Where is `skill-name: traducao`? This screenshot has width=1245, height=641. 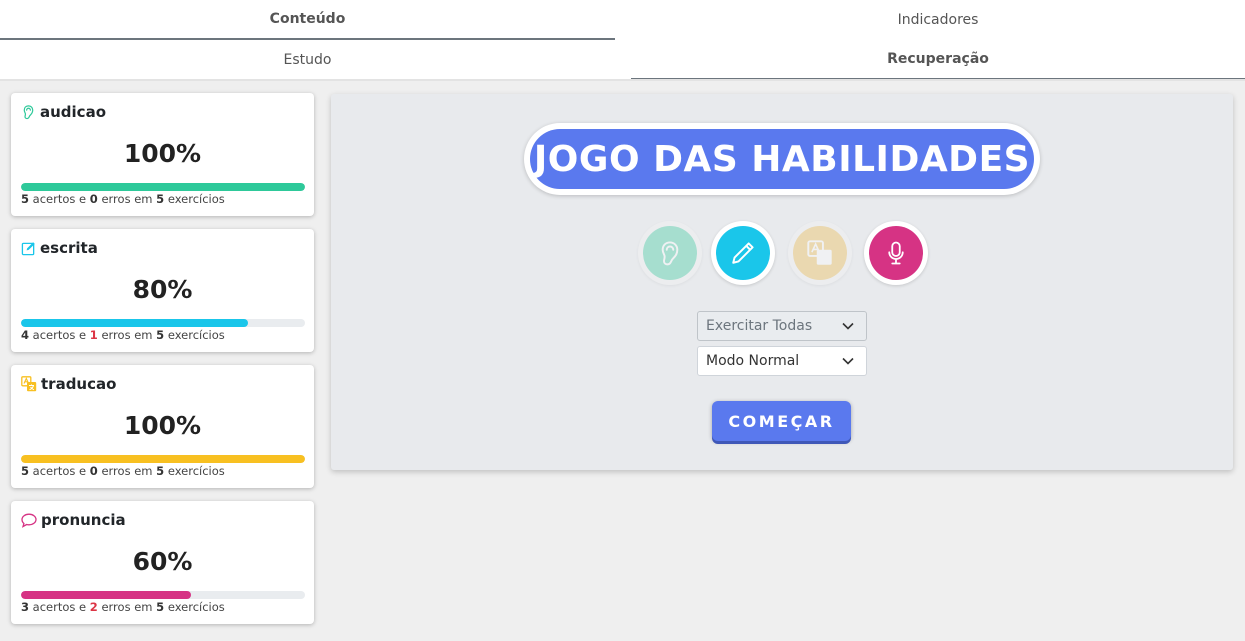 skill-name: traducao is located at coordinates (79, 384).